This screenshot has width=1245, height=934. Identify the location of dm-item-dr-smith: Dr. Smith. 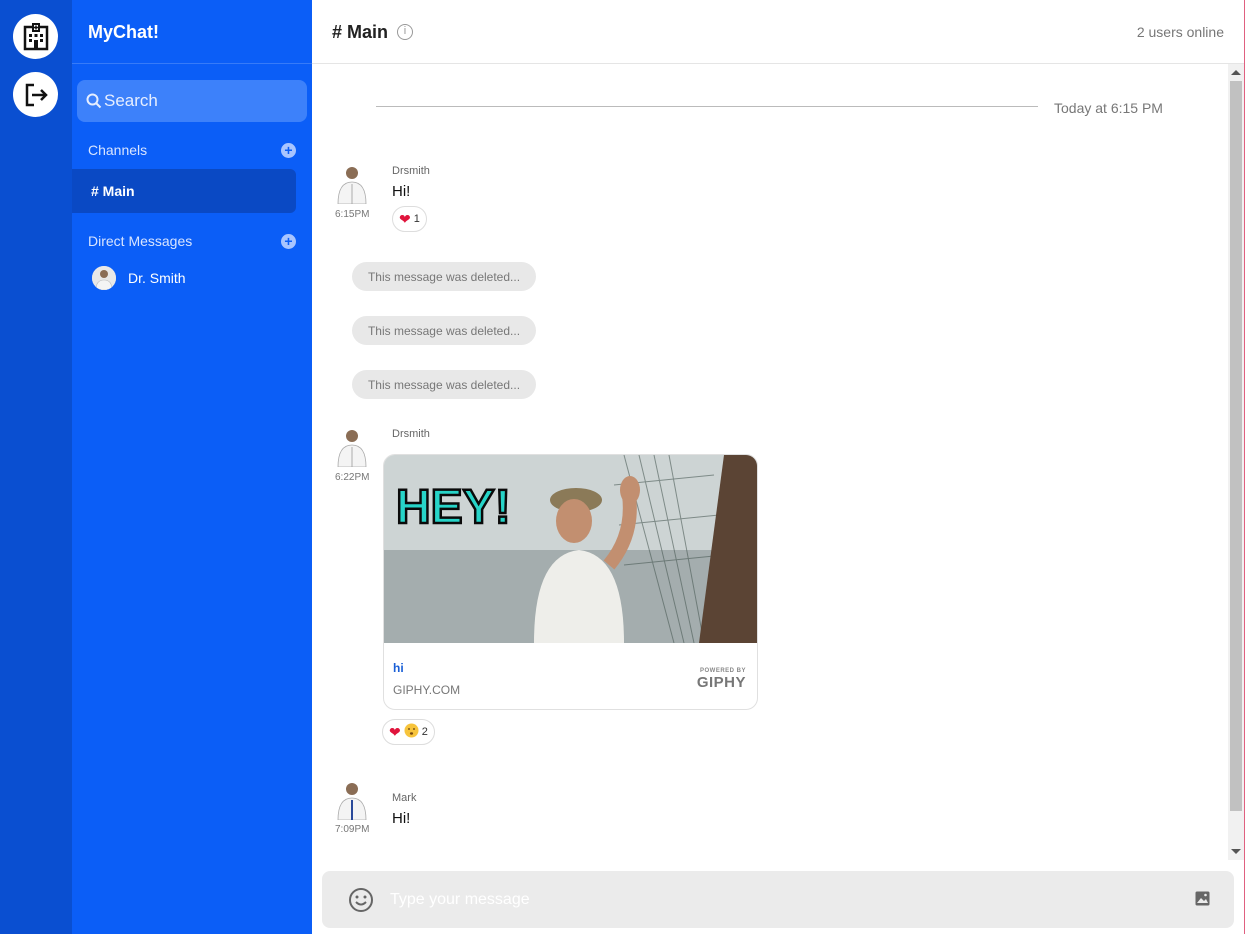
(139, 278).